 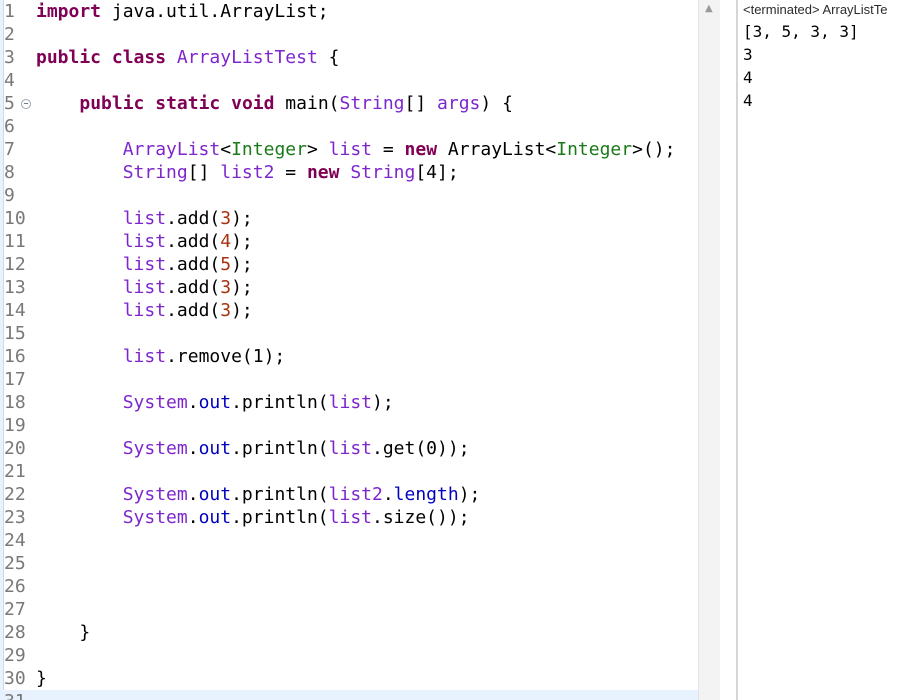 What do you see at coordinates (709, 350) in the screenshot?
I see `editor-scrollbar: ▲` at bounding box center [709, 350].